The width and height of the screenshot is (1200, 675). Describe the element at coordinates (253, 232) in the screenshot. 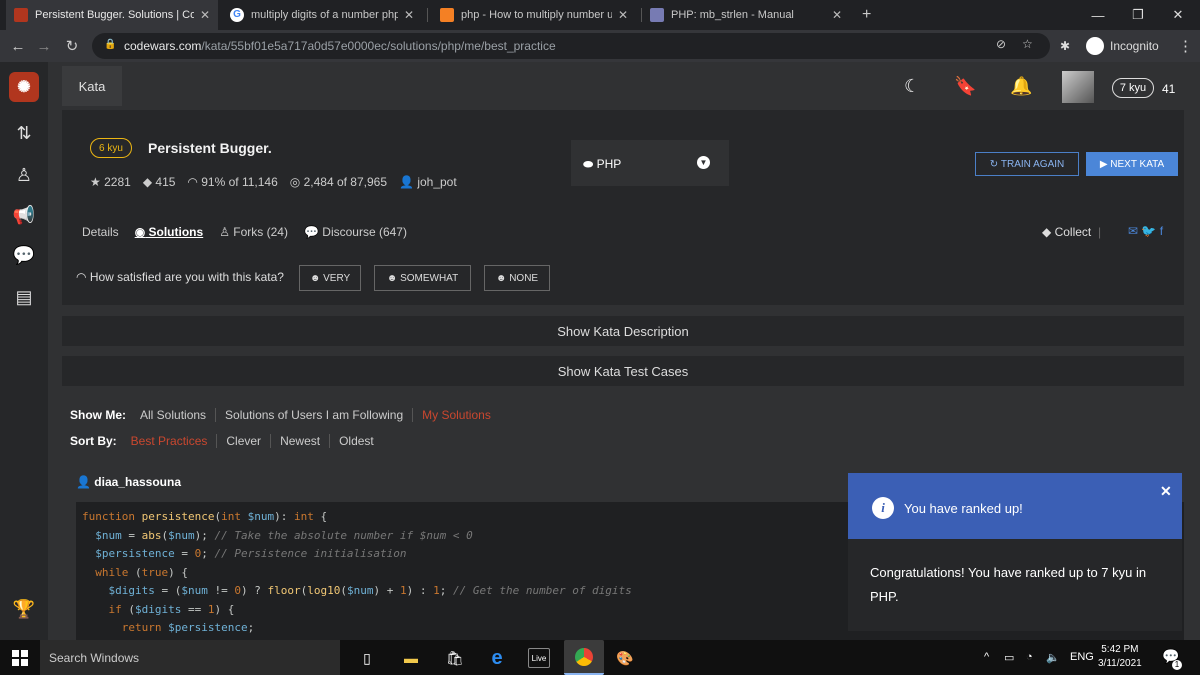

I see `tab-forks: ♙ Forks (24)` at that location.